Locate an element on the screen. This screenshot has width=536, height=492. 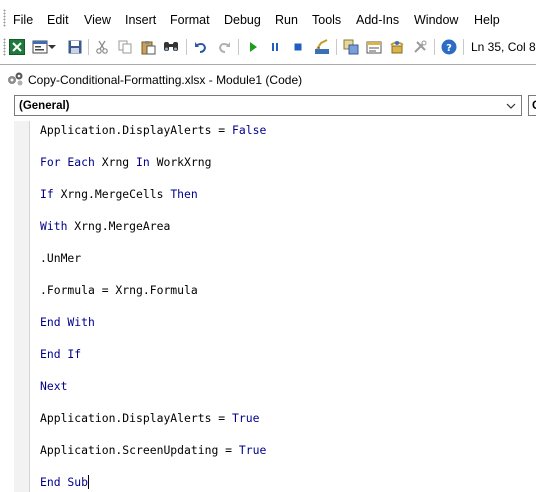
code-line: .UnMer is located at coordinates (60, 258).